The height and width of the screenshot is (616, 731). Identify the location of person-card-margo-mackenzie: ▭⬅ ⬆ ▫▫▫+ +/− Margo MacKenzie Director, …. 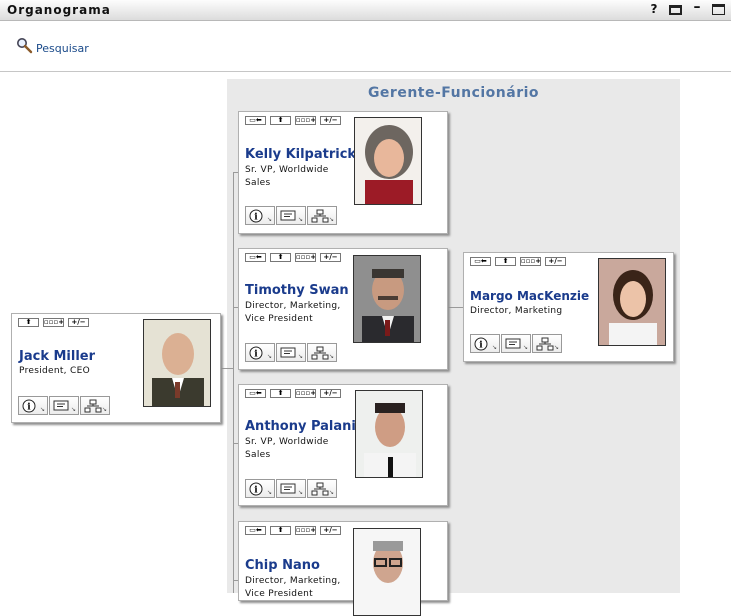
(568, 307).